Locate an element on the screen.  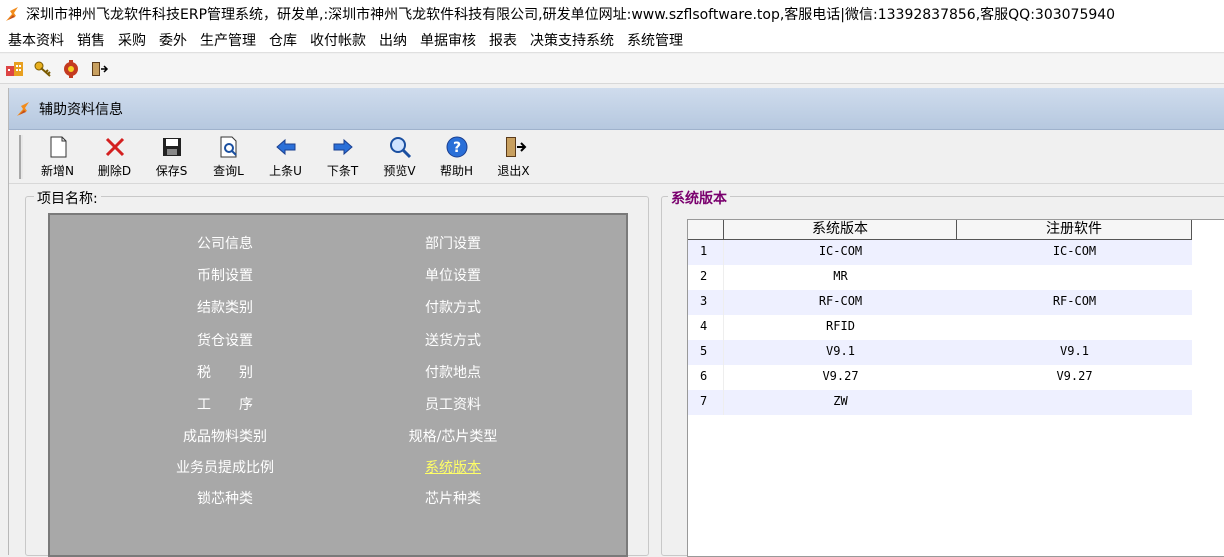
toolbar-button-label: 下条T is located at coordinates (342, 171).